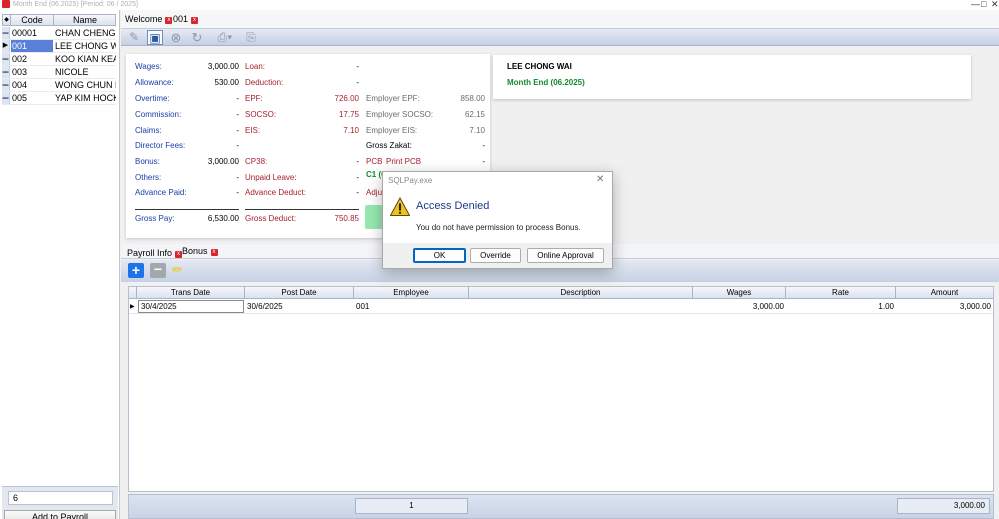  I want to click on socso-label: SOCSO:, so click(261, 114).